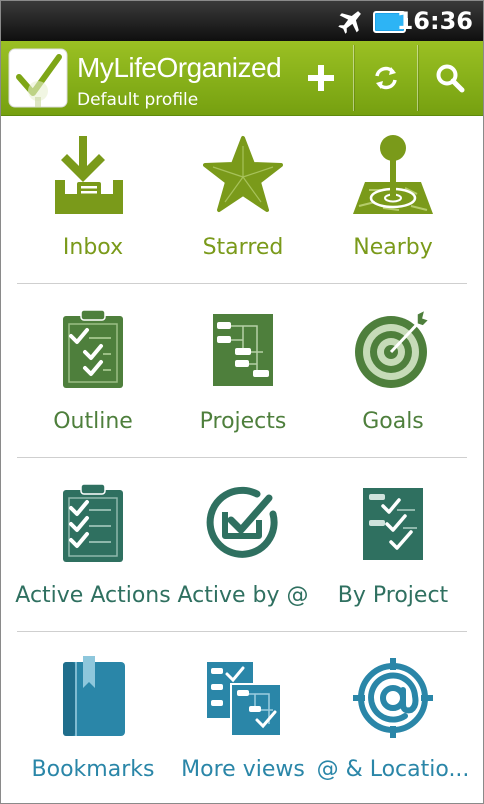 The height and width of the screenshot is (804, 484). What do you see at coordinates (242, 522) in the screenshot?
I see `active-by-context-icon` at bounding box center [242, 522].